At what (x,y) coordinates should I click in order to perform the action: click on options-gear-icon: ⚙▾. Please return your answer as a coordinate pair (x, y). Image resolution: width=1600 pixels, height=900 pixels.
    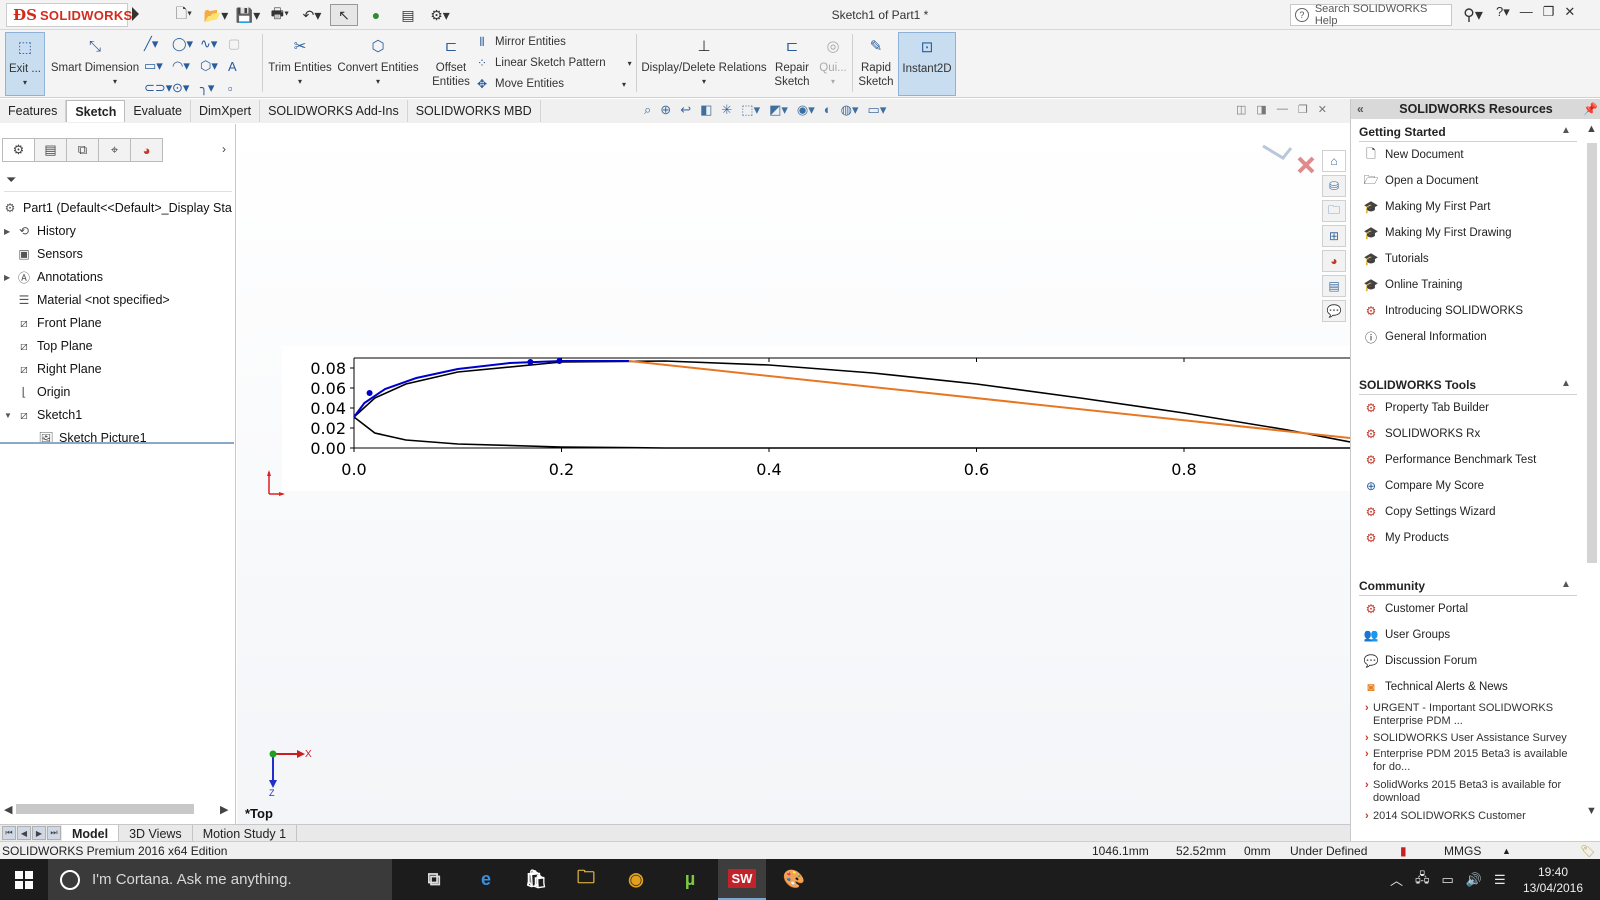
    Looking at the image, I should click on (440, 15).